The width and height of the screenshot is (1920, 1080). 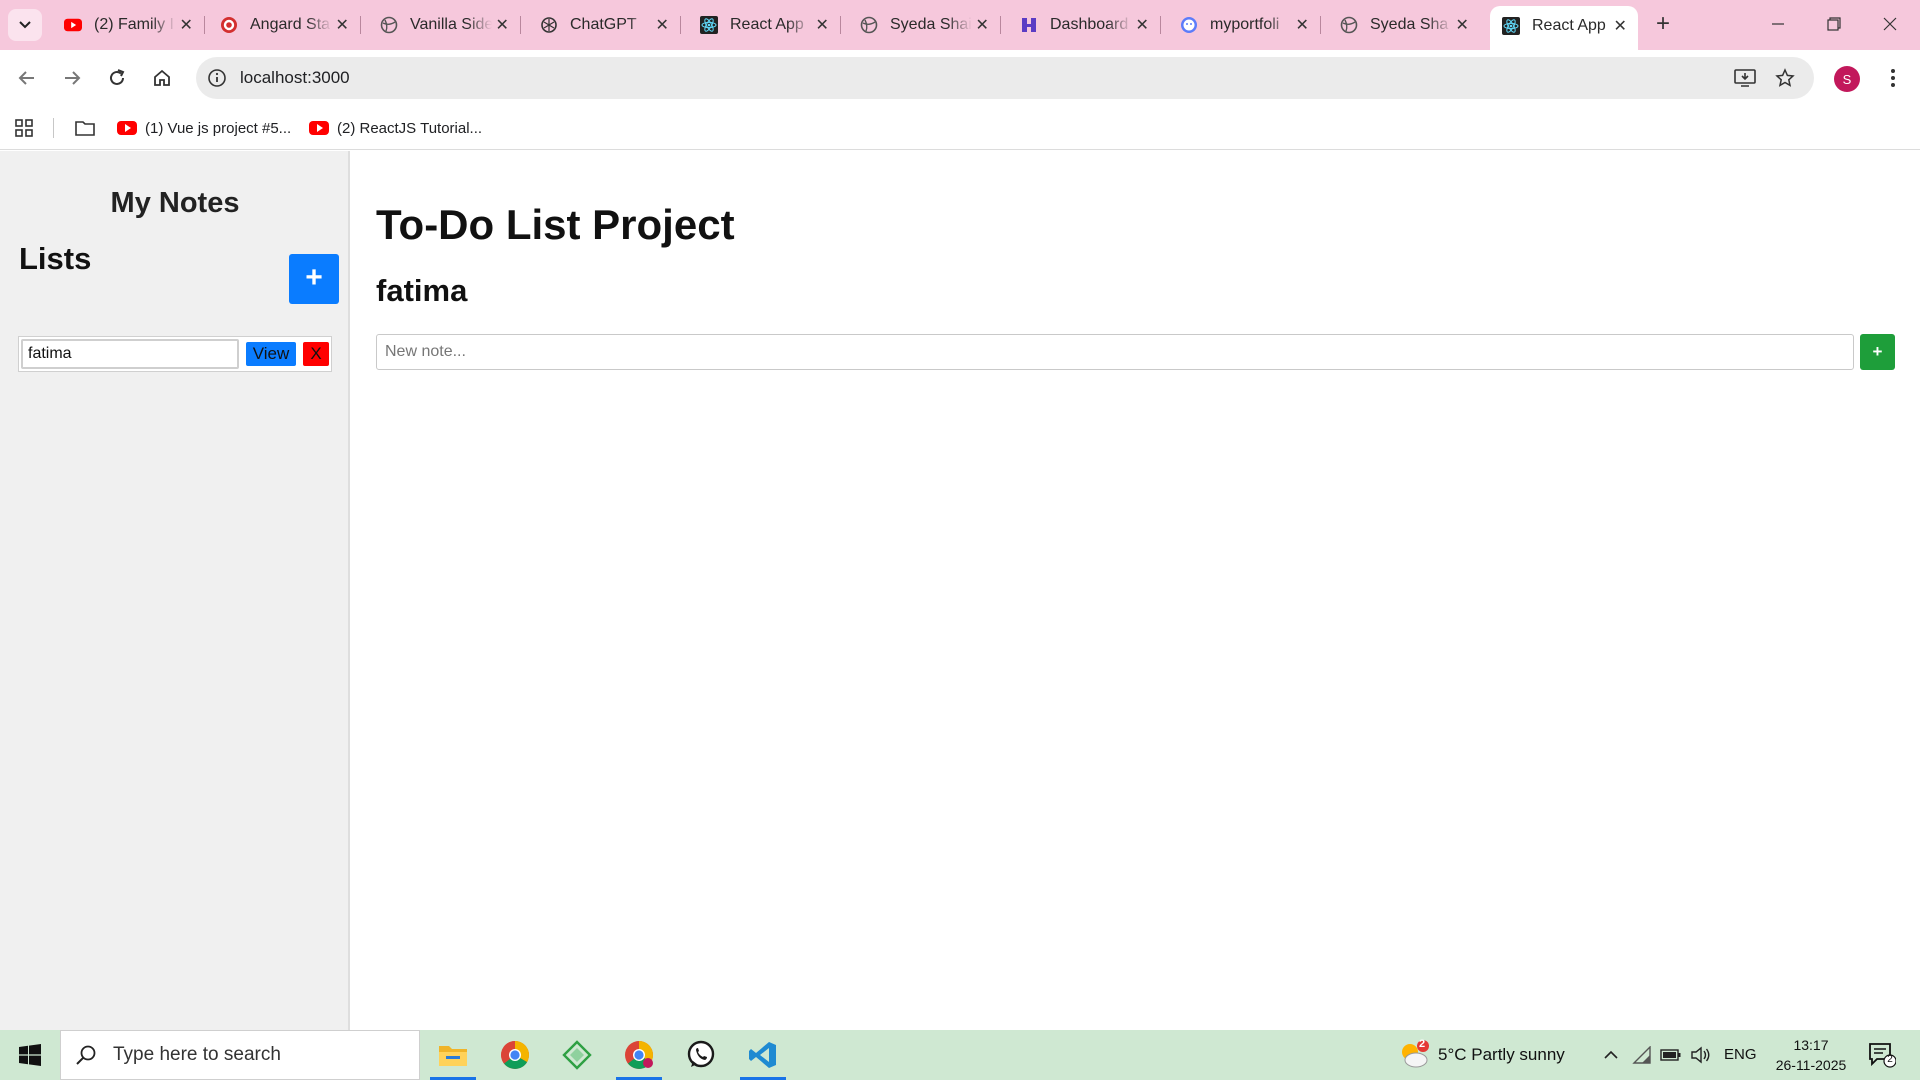 I want to click on browser-tab: myportfoli ✕, so click(x=1244, y=25).